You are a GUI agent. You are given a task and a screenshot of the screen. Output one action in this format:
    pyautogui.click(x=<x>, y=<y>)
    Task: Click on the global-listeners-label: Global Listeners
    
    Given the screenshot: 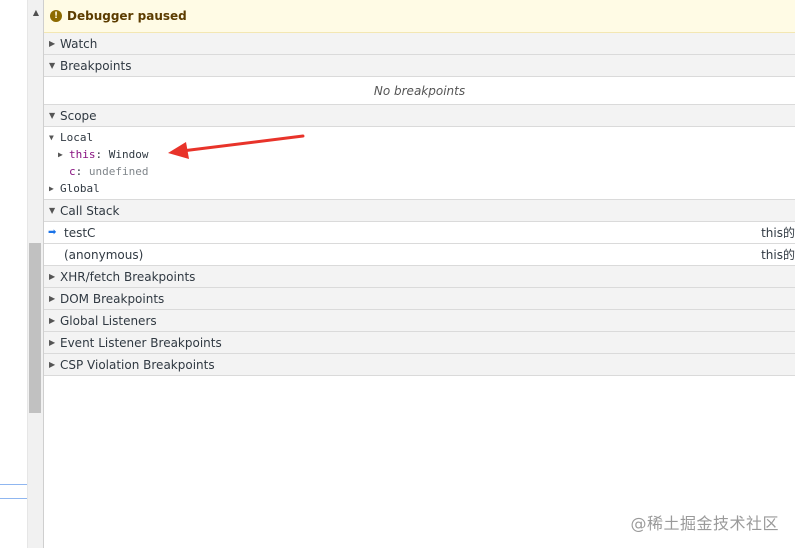 What is the action you would take?
    pyautogui.click(x=108, y=320)
    